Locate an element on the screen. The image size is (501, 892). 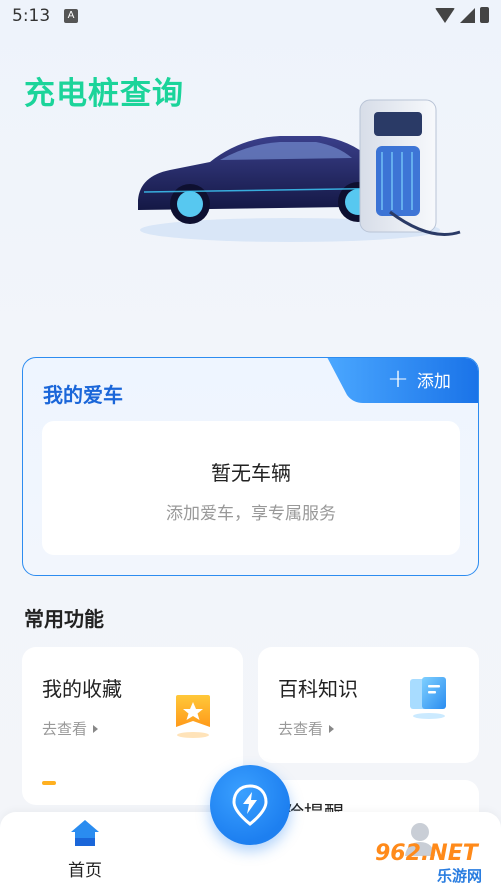
status-time: 5:13 is located at coordinates (31, 16).